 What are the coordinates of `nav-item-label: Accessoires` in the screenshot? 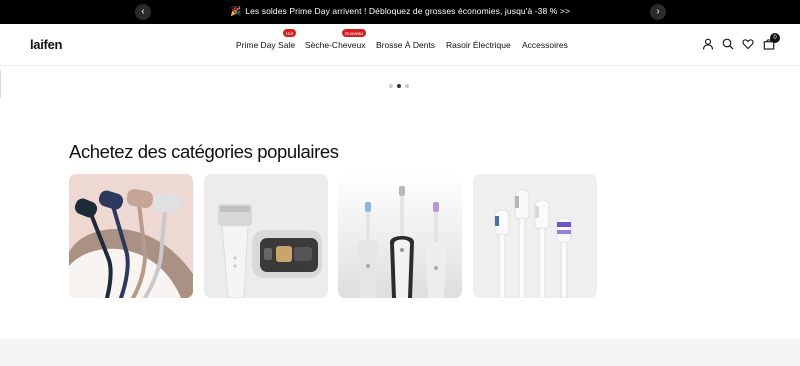 It's located at (545, 45).